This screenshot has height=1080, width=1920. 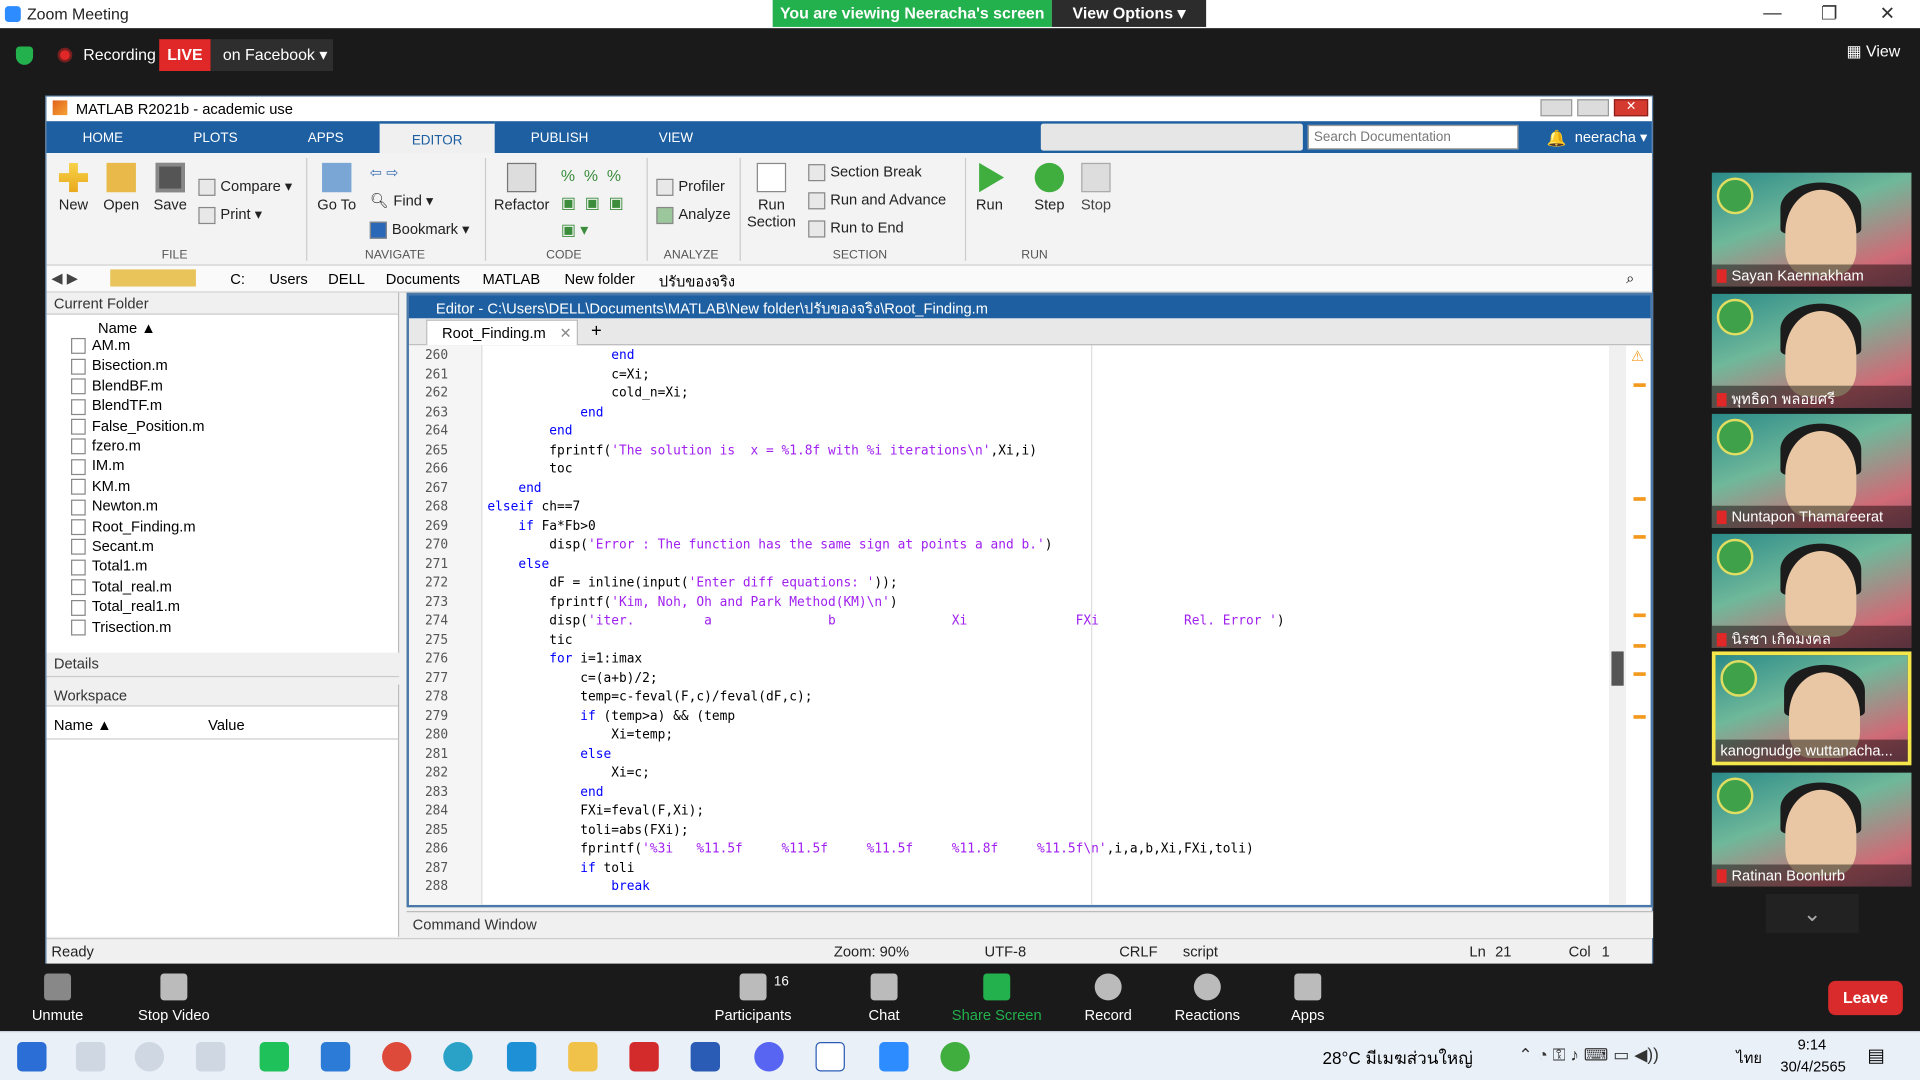 What do you see at coordinates (1875, 1055) in the screenshot?
I see `notifications-icon: ▤` at bounding box center [1875, 1055].